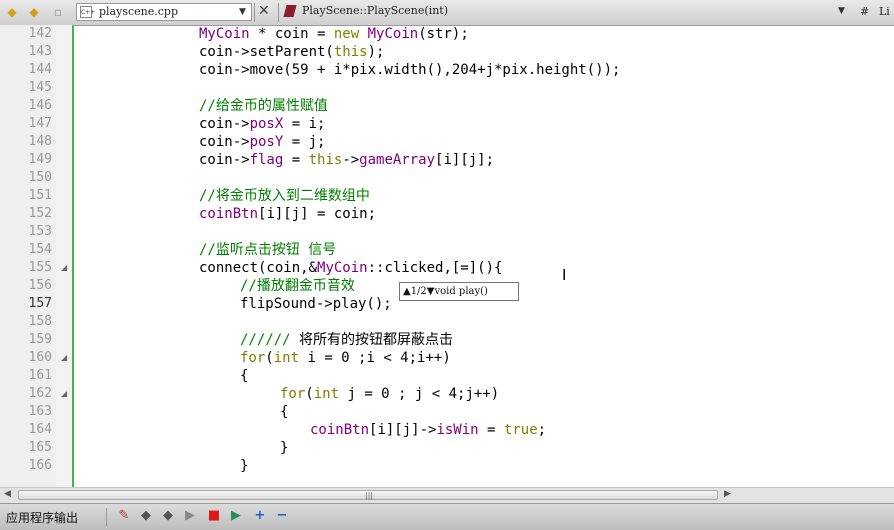 This screenshot has width=894, height=530. Describe the element at coordinates (190, 516) in the screenshot. I see `run-icon: ▶` at that location.